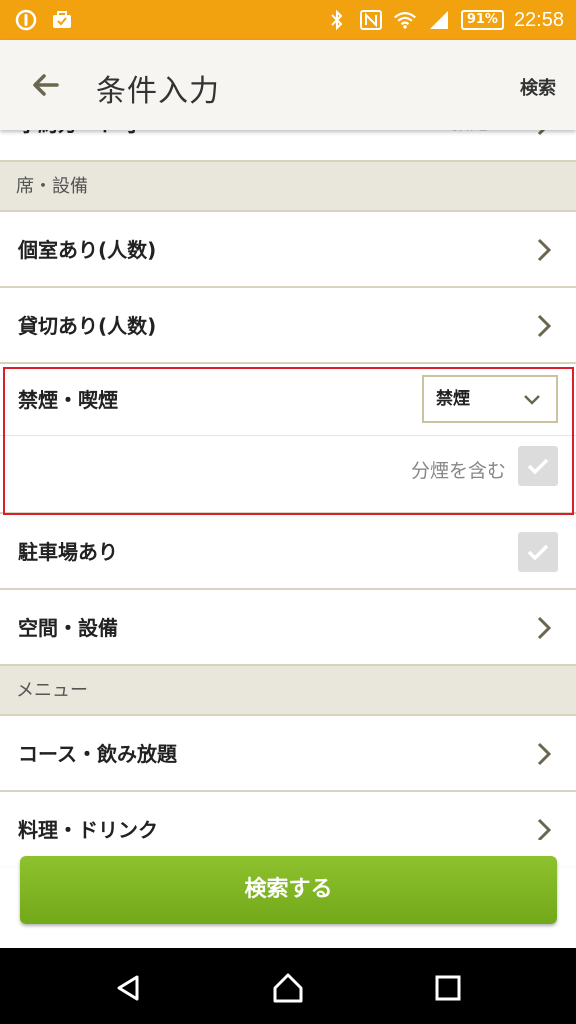 Image resolution: width=576 pixels, height=1024 pixels. What do you see at coordinates (532, 400) in the screenshot?
I see `chevron-down-icon` at bounding box center [532, 400].